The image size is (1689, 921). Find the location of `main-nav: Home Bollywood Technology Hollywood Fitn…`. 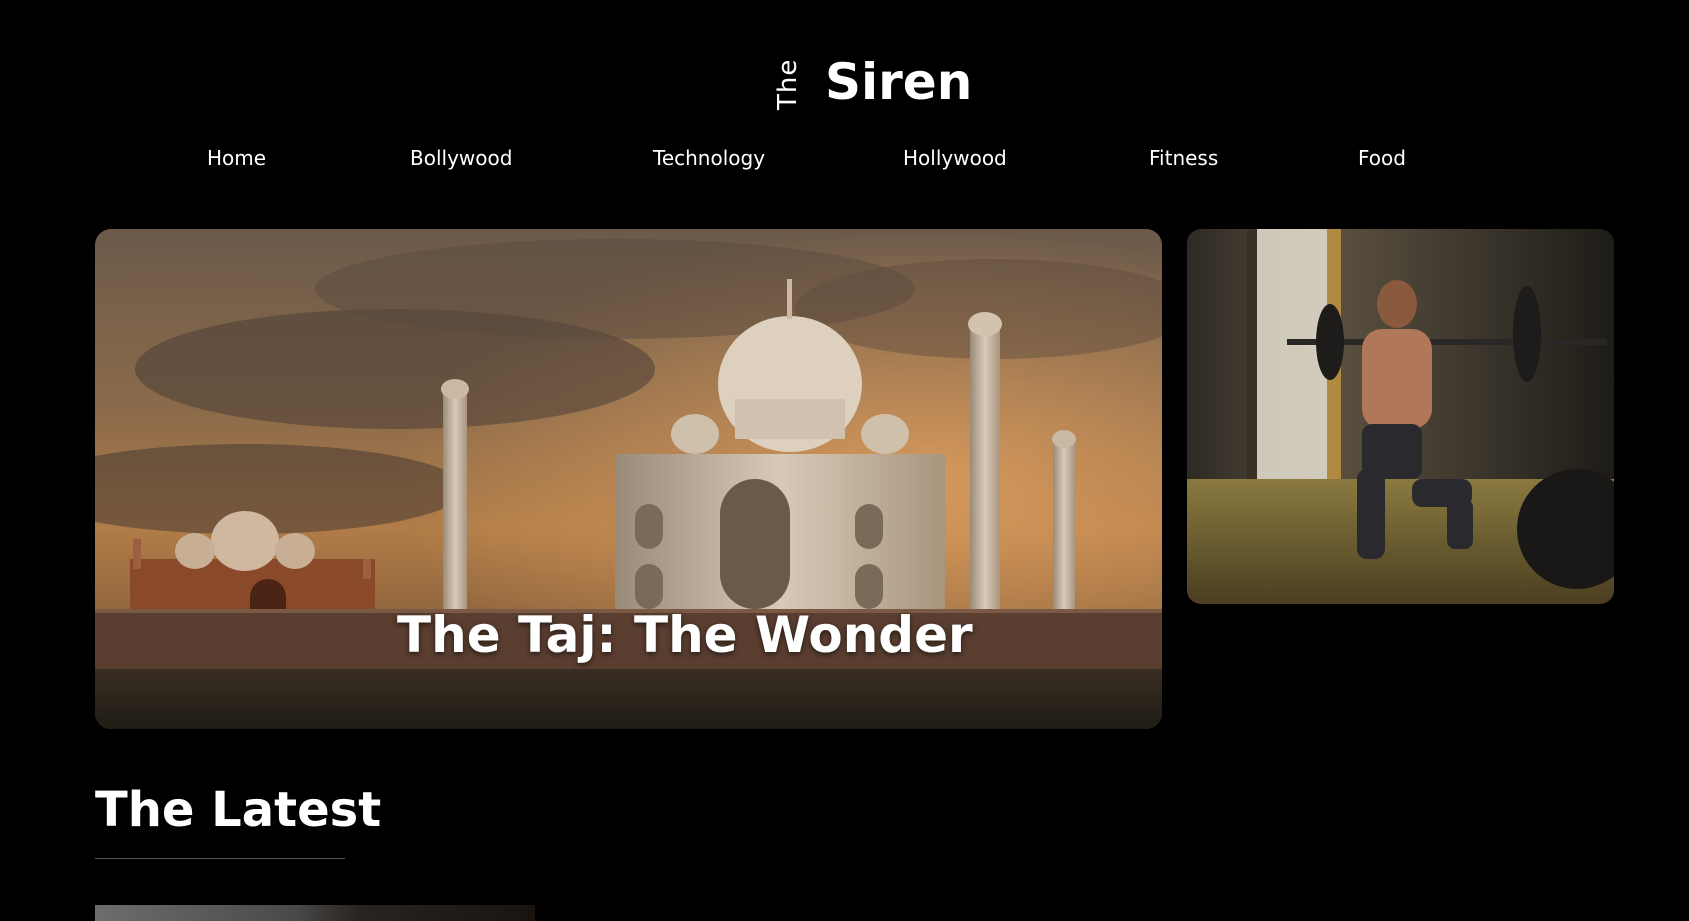

main-nav: Home Bollywood Technology Hollywood Fitn… is located at coordinates (844, 158).